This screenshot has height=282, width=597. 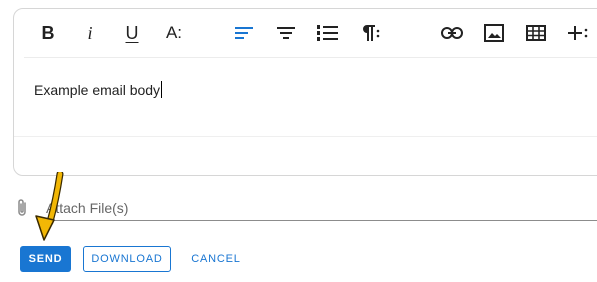 I want to click on attach-files-field: Attach File(s), so click(x=305, y=209).